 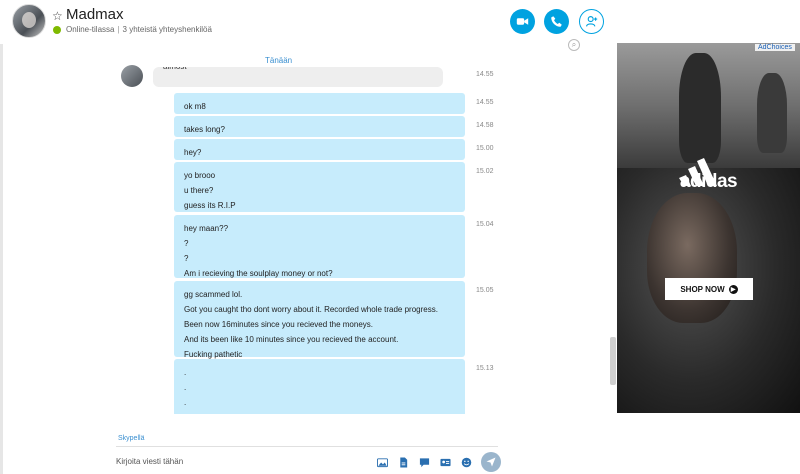 I want to click on message-timestamp: 15.04, so click(x=485, y=224).